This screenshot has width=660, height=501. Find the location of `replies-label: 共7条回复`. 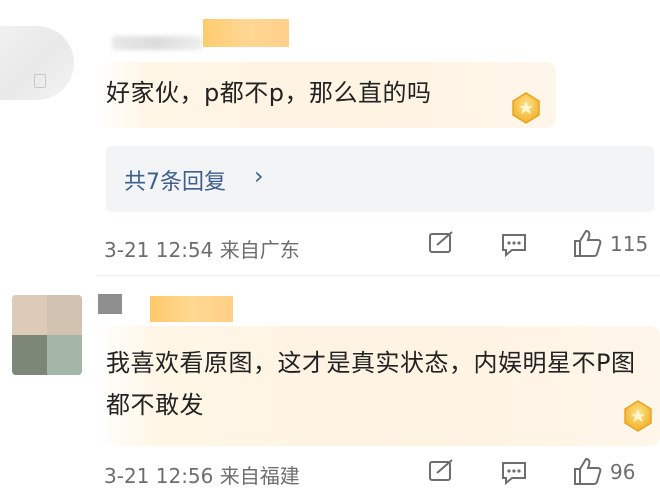

replies-label: 共7条回复 is located at coordinates (175, 182).